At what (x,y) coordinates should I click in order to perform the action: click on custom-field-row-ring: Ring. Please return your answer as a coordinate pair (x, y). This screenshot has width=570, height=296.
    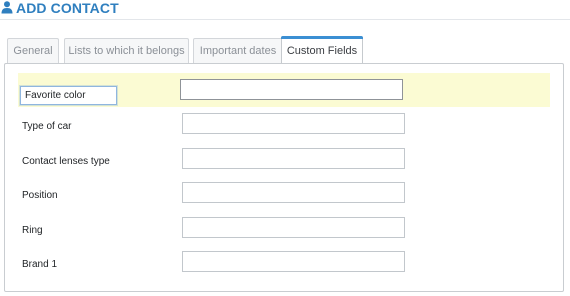
    Looking at the image, I should click on (284, 234).